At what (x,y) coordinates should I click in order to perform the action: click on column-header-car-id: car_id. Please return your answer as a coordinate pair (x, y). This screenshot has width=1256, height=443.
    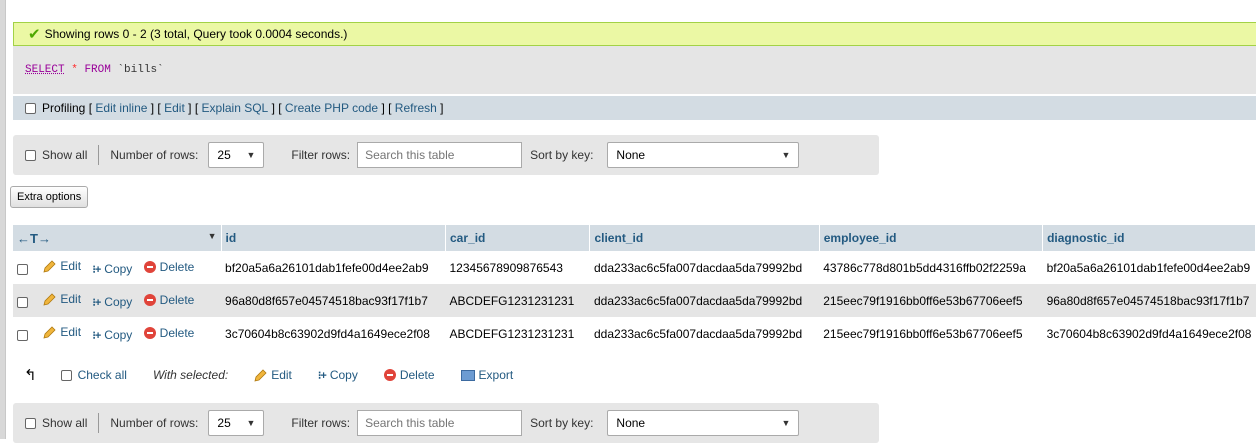
    Looking at the image, I should click on (518, 238).